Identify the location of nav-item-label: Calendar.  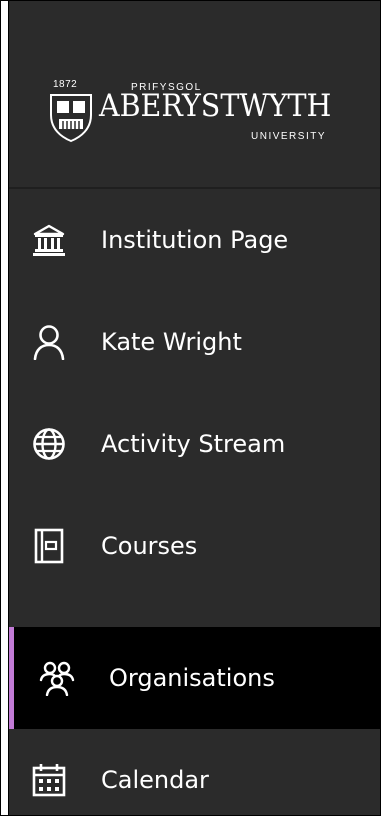
(155, 780).